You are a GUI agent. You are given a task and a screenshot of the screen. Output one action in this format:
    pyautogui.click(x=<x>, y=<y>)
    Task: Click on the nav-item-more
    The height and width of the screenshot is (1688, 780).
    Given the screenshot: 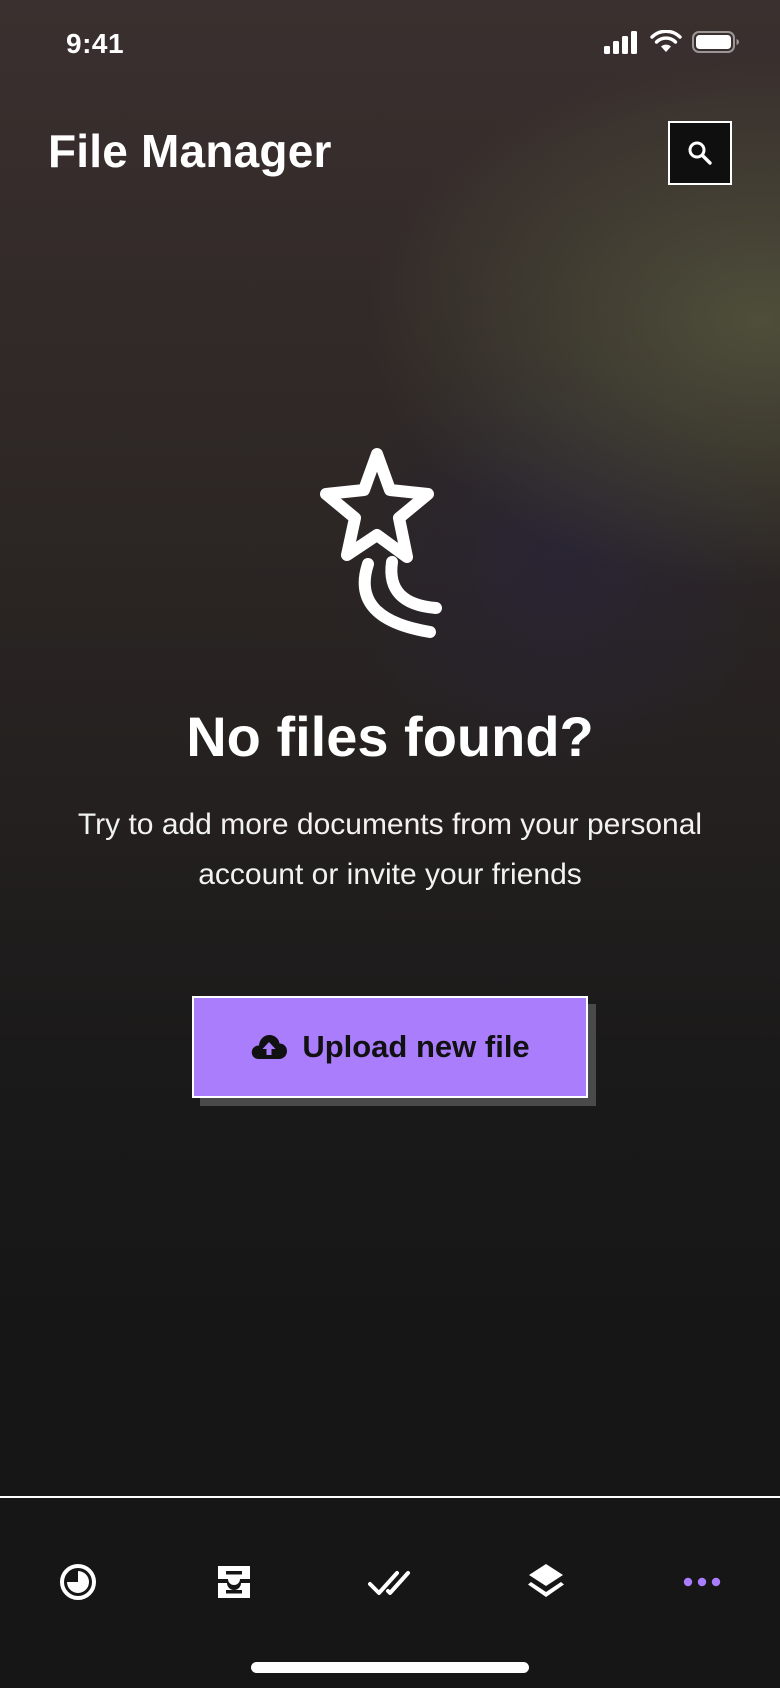 What is the action you would take?
    pyautogui.click(x=702, y=1582)
    